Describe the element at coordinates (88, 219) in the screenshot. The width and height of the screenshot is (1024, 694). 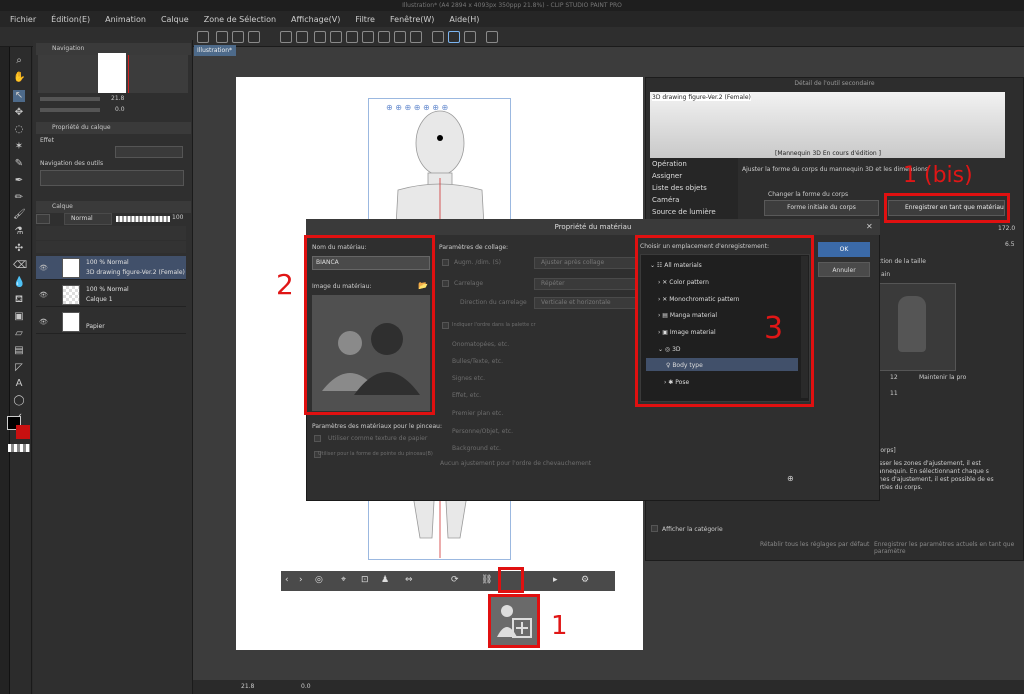
I see `blend-mode-select: Normal` at that location.